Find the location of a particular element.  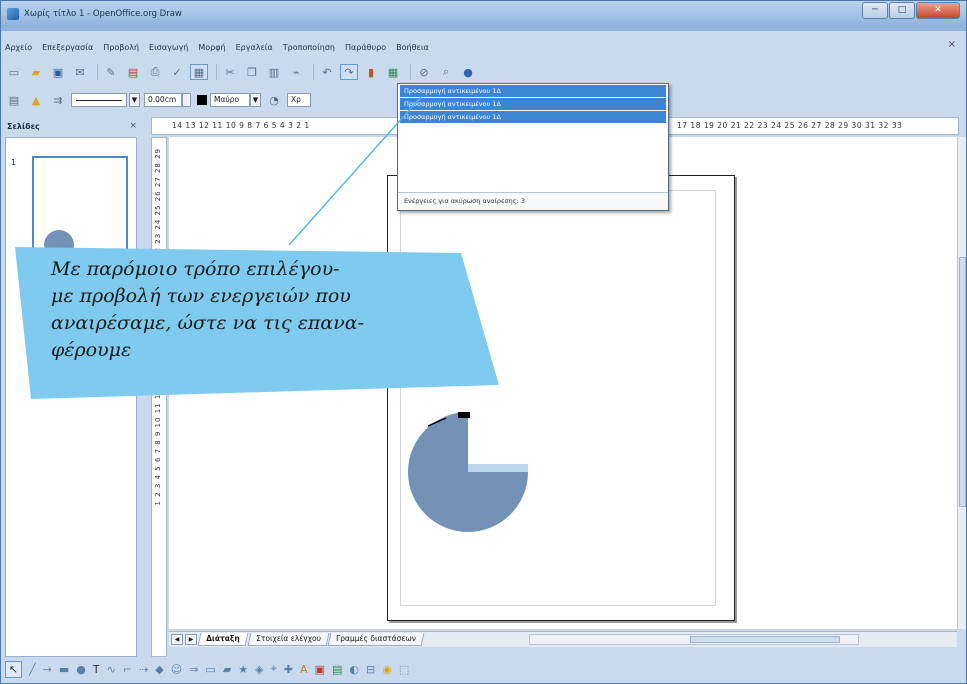

clone-format-icon: ⌁ is located at coordinates (296, 72).